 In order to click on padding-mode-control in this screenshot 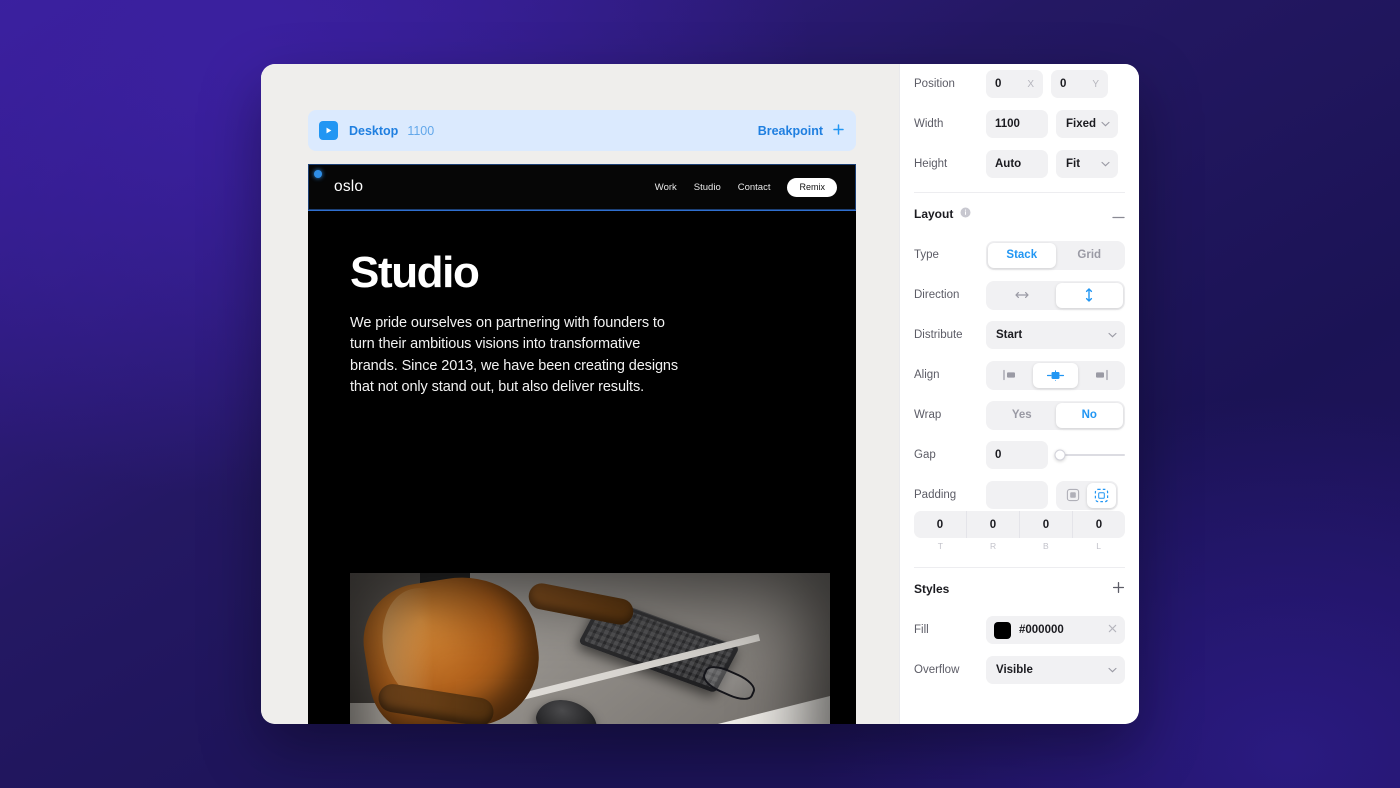, I will do `click(1087, 495)`.